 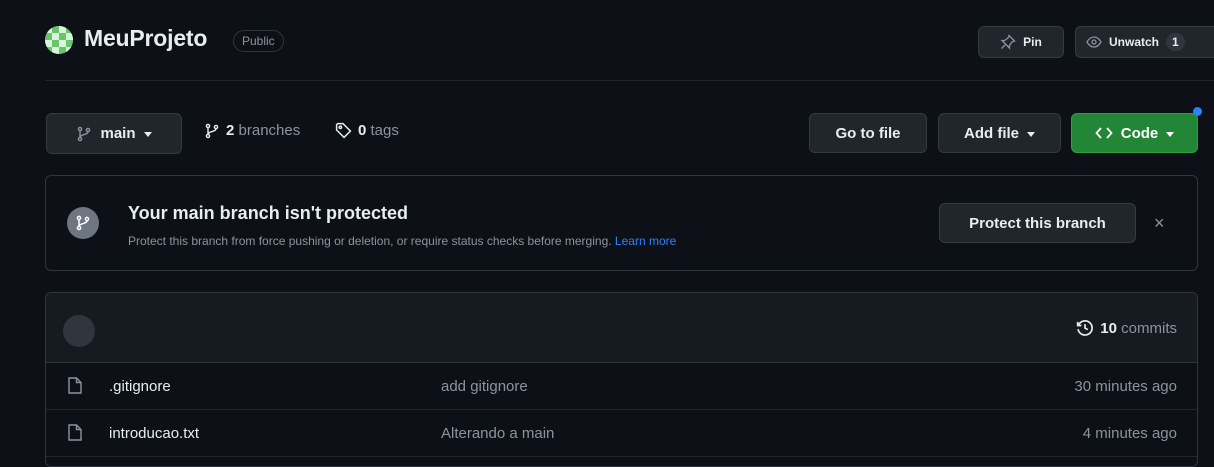 What do you see at coordinates (1129, 433) in the screenshot?
I see `commit-time: 4 minutes ago` at bounding box center [1129, 433].